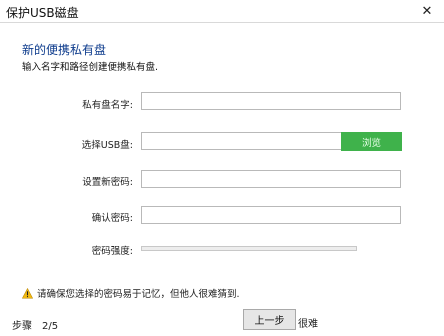 The image size is (444, 336). Describe the element at coordinates (27, 293) in the screenshot. I see `warning-icon` at that location.